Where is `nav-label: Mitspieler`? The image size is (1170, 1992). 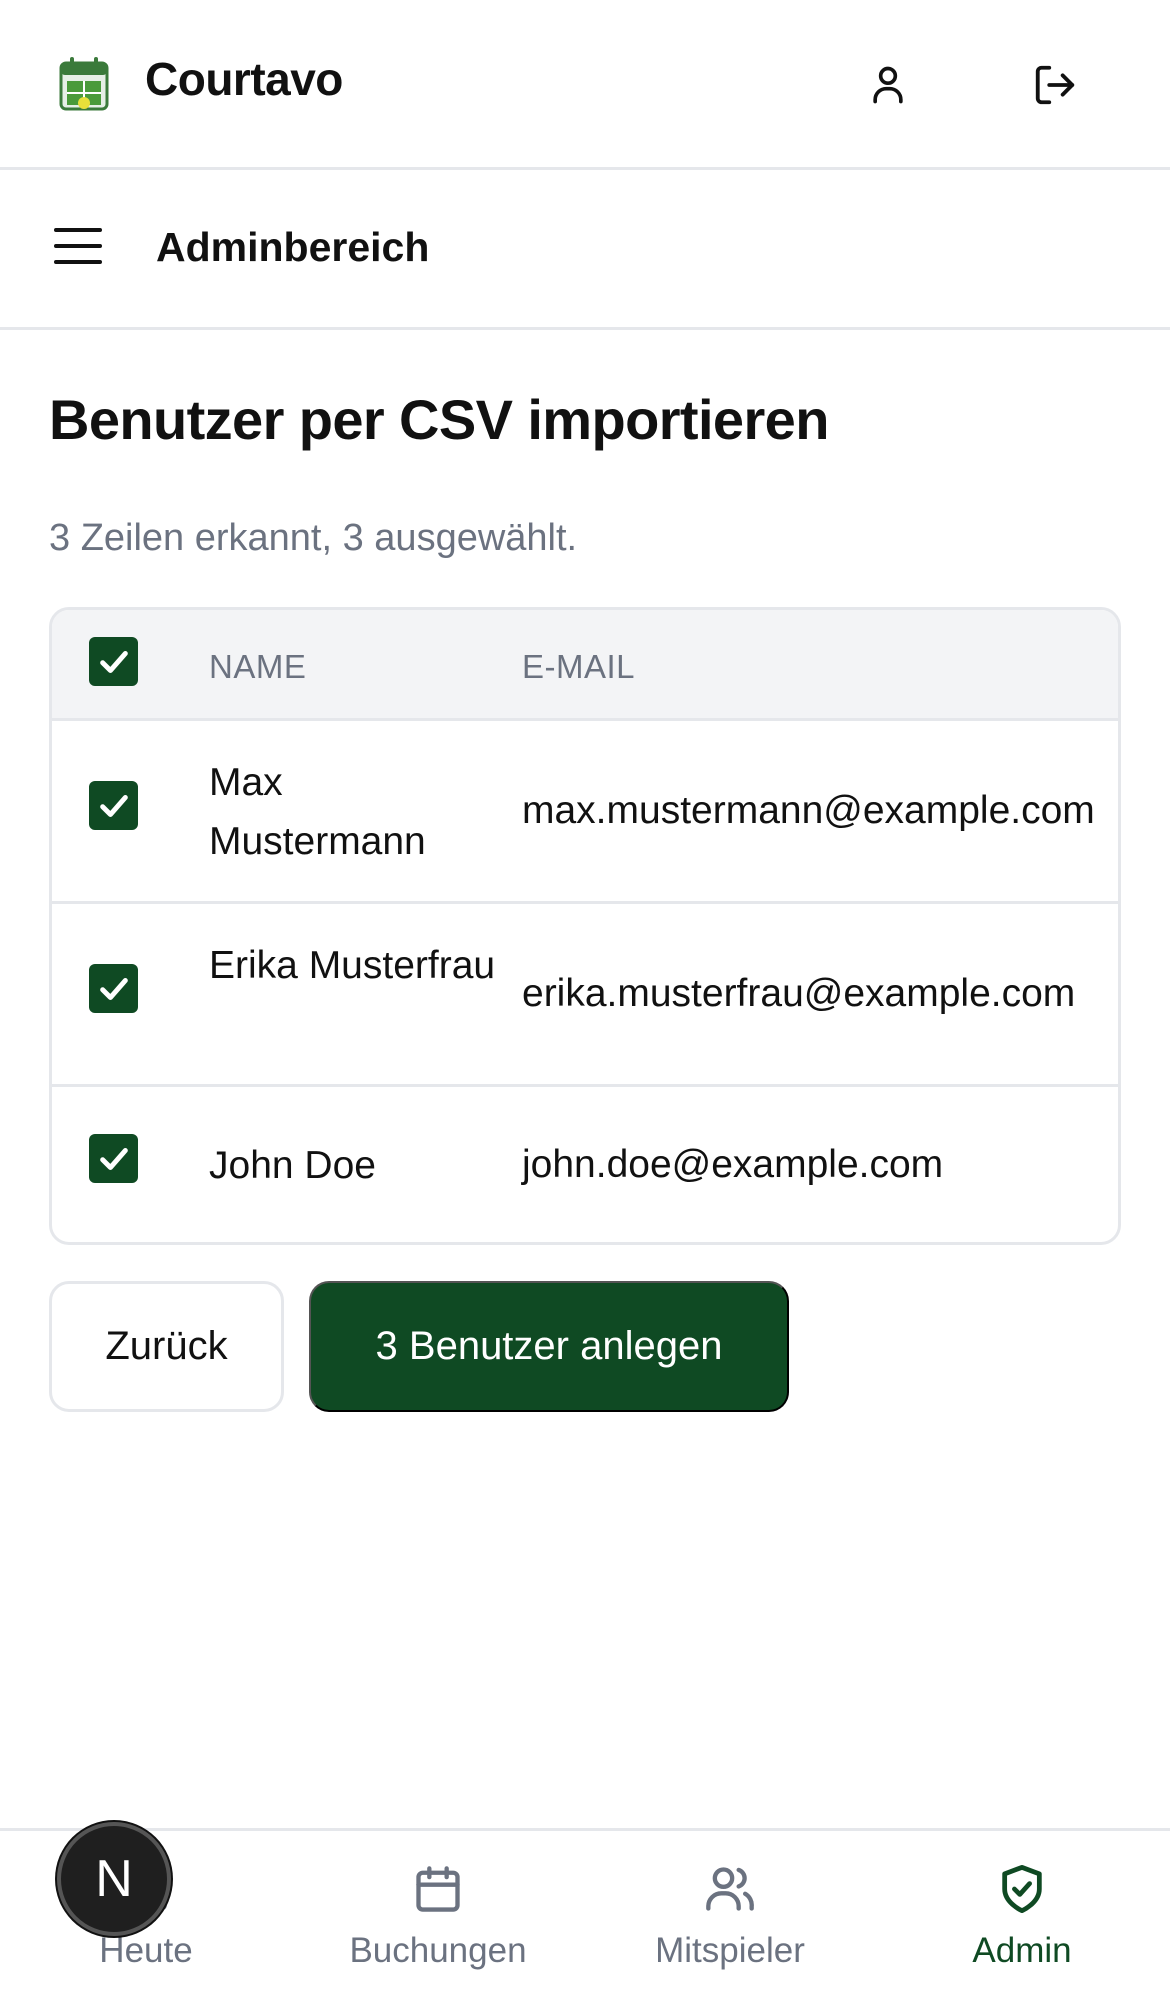 nav-label: Mitspieler is located at coordinates (730, 1950).